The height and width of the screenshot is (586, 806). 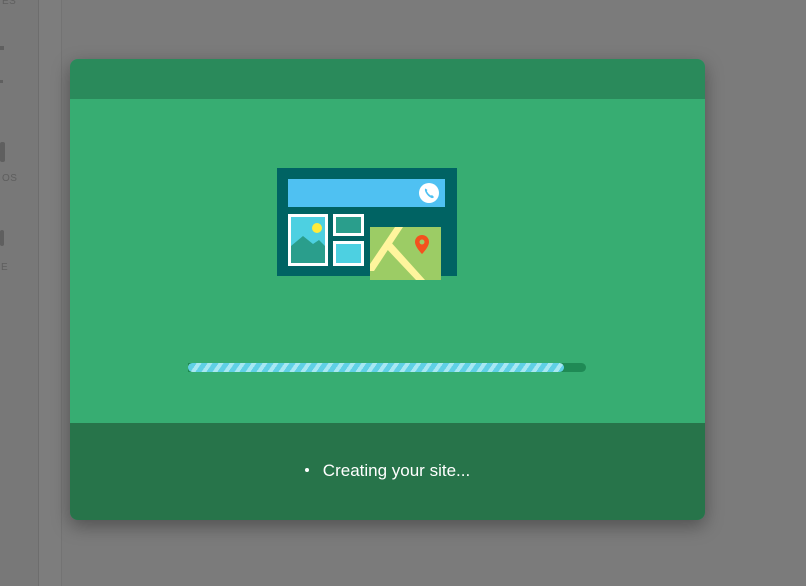 I want to click on phone-icon, so click(x=429, y=193).